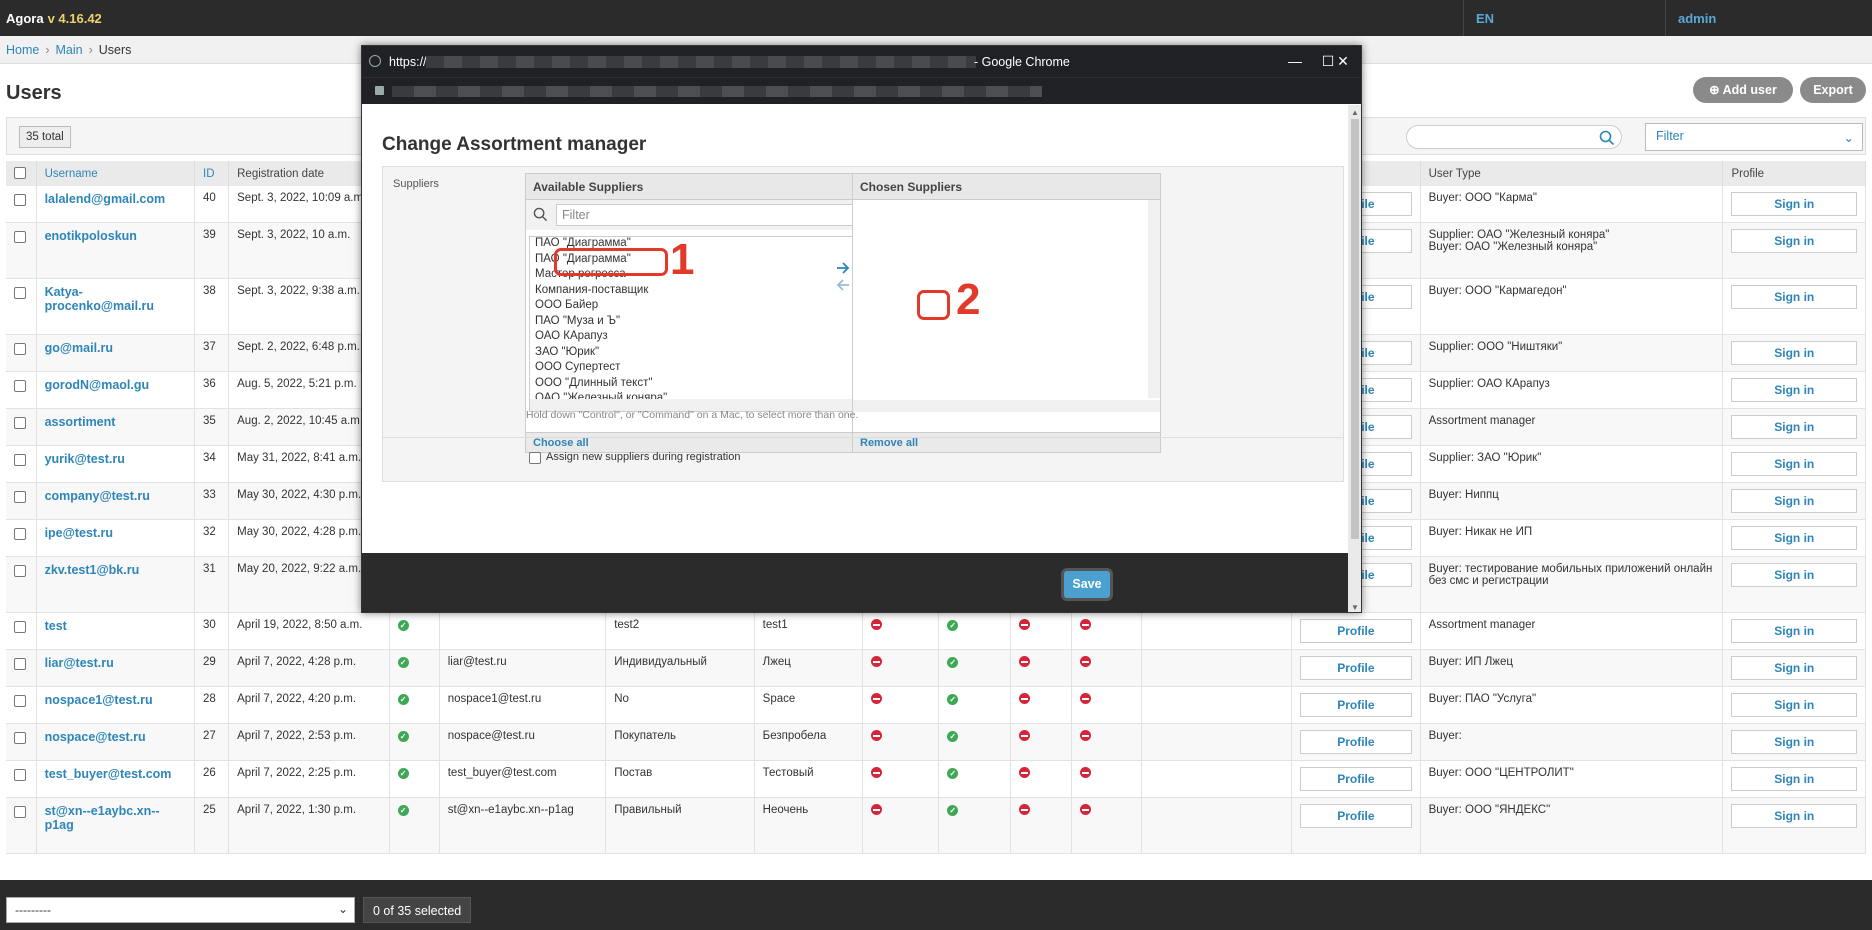 The height and width of the screenshot is (930, 1872). Describe the element at coordinates (22, 50) in the screenshot. I see `breadcrumb-home: Home` at that location.